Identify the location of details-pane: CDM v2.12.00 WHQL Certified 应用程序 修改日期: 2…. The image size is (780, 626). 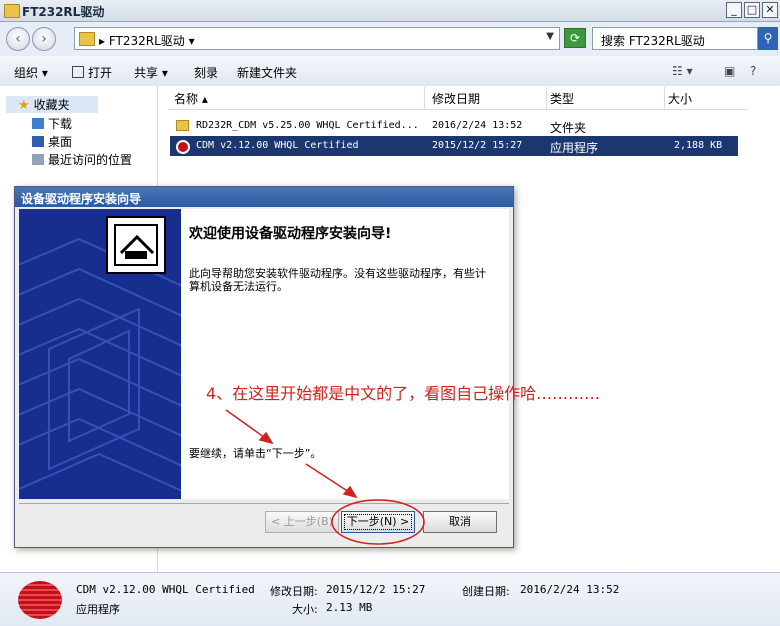
(390, 599).